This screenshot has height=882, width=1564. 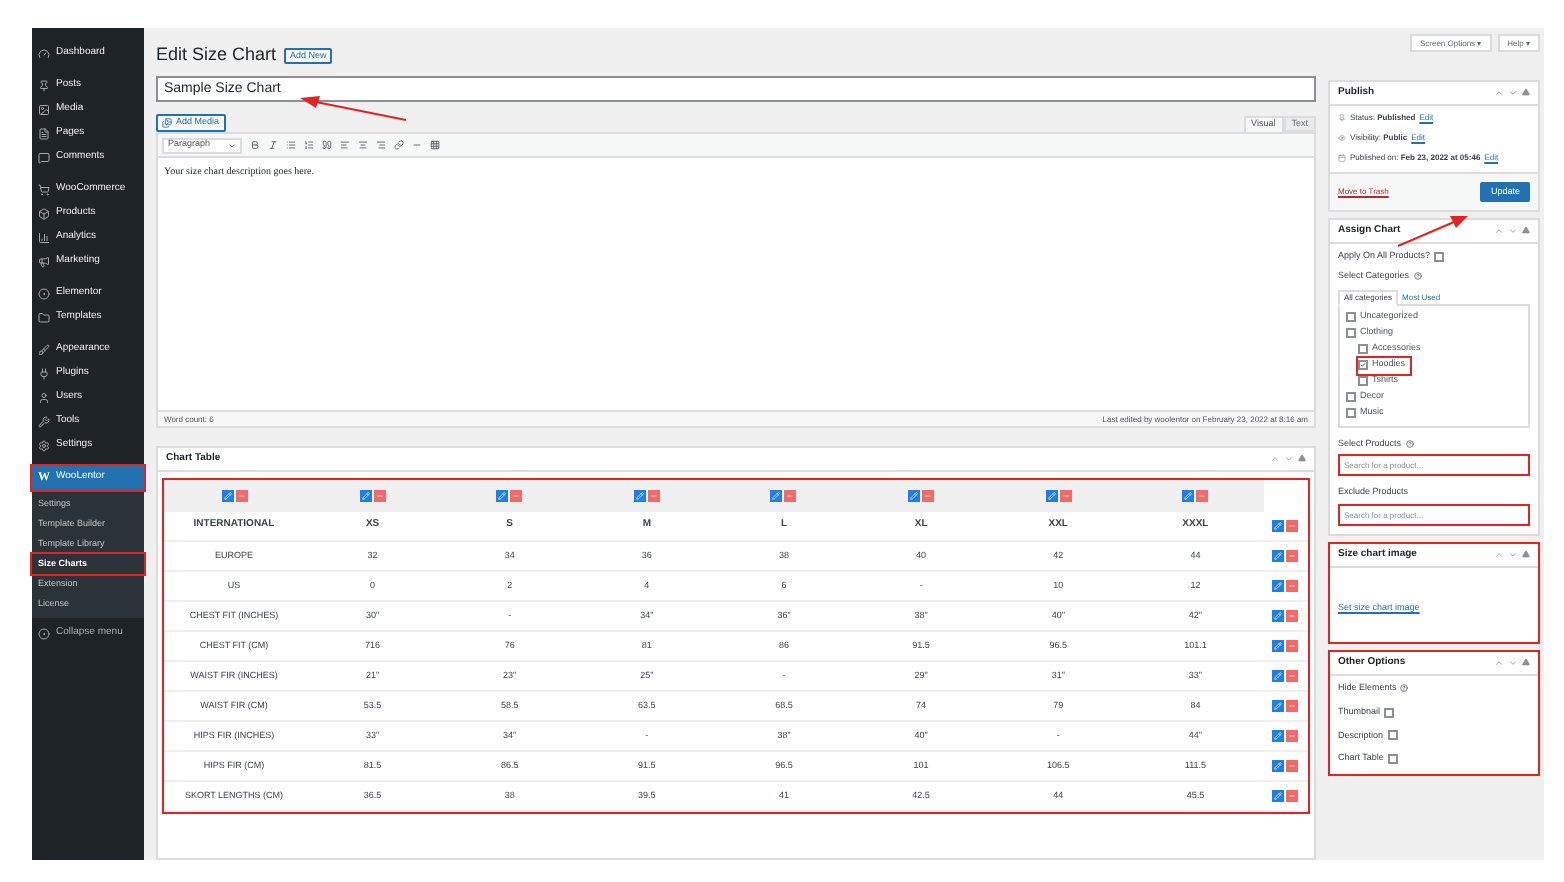 What do you see at coordinates (167, 123) in the screenshot?
I see `media-icon` at bounding box center [167, 123].